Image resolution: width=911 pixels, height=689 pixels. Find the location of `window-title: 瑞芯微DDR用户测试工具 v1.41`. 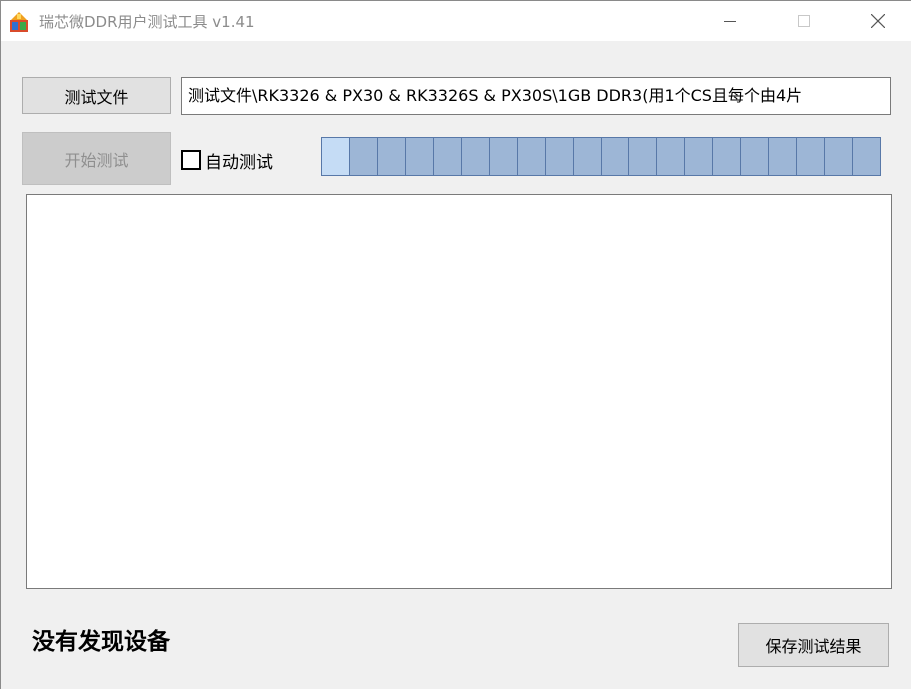

window-title: 瑞芯微DDR用户测试工具 v1.41 is located at coordinates (147, 22).